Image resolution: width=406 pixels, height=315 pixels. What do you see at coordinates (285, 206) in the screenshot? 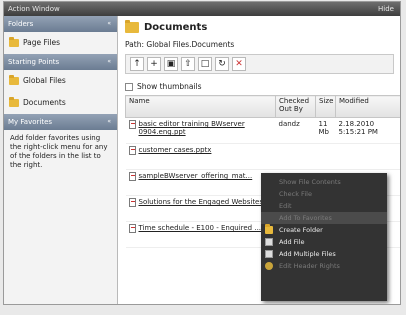
I see `menu-item-label: Edit` at bounding box center [285, 206].